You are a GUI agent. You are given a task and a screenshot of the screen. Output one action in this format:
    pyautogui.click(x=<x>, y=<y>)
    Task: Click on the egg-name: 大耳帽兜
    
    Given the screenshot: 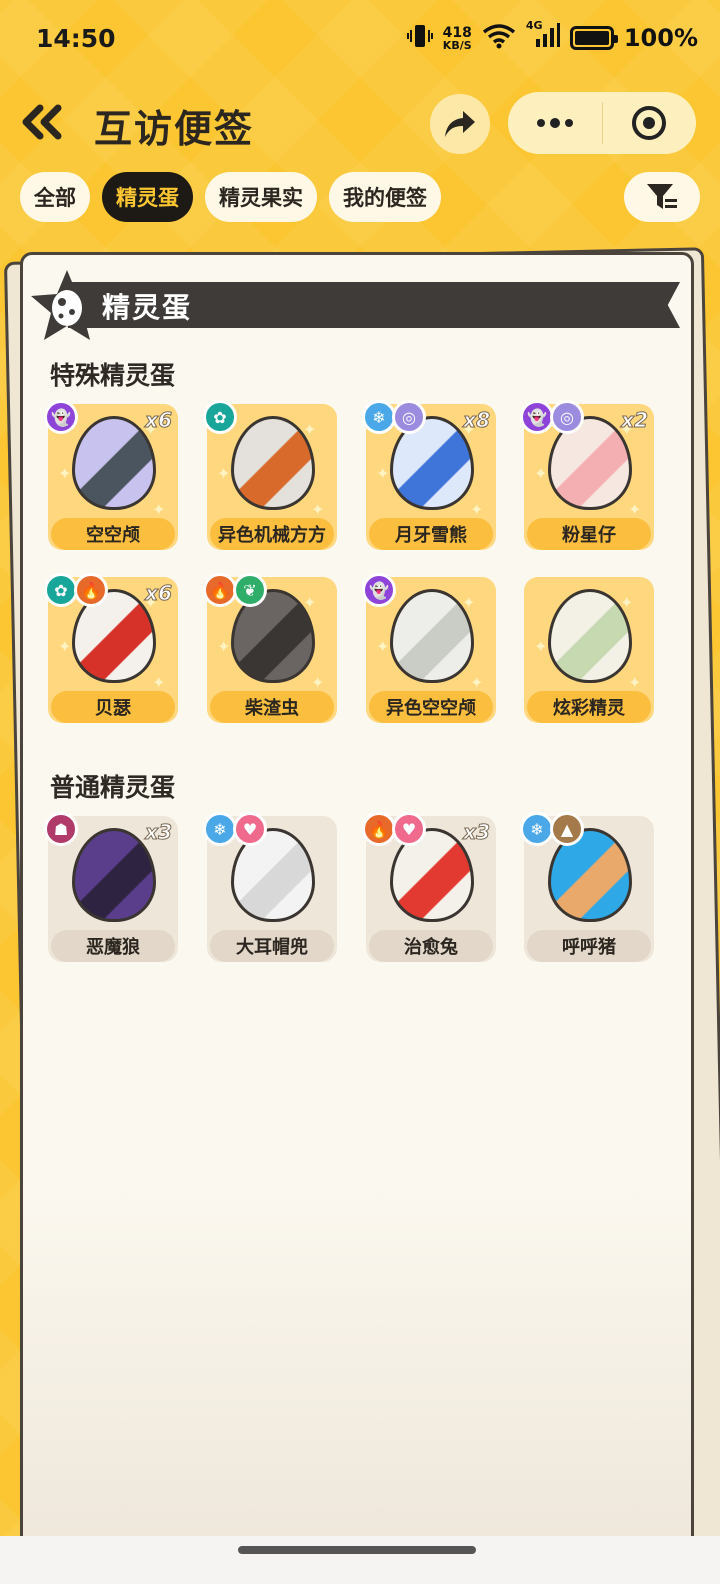 What is the action you would take?
    pyautogui.click(x=272, y=946)
    